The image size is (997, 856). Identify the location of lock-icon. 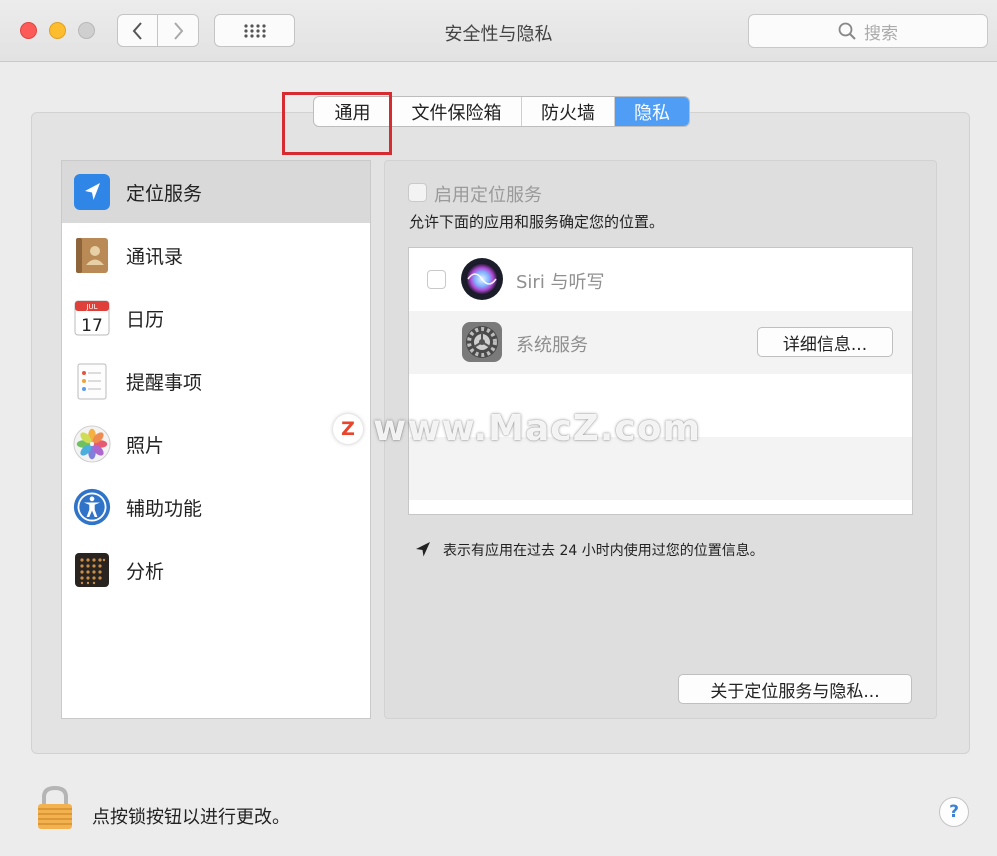
(55, 810).